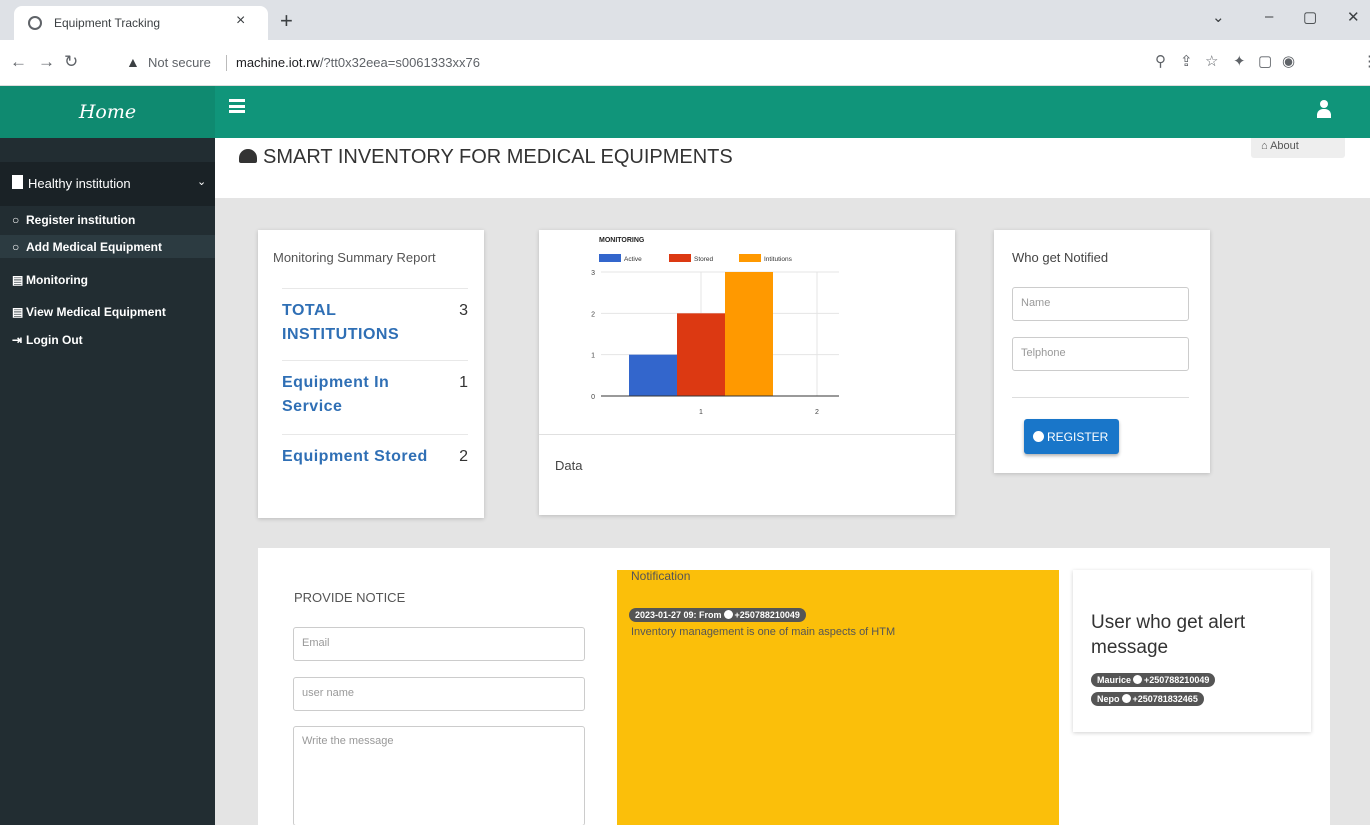 This screenshot has width=1370, height=825. I want to click on monitoring-bar-chart: MONITORING Active Stored Intitutions 0 1 2 3 1 2, so click(715, 326).